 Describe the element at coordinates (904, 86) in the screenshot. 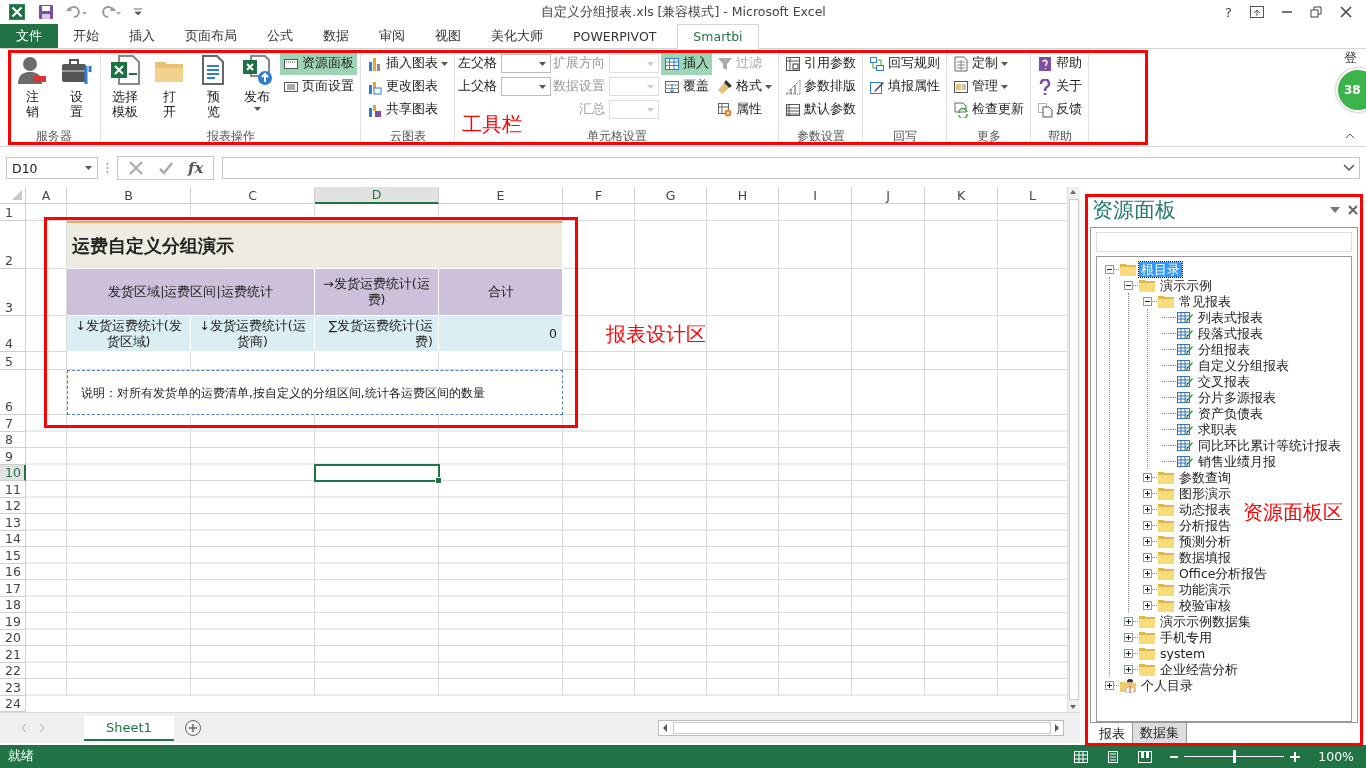

I see `ribbon-button: 填报属性` at that location.